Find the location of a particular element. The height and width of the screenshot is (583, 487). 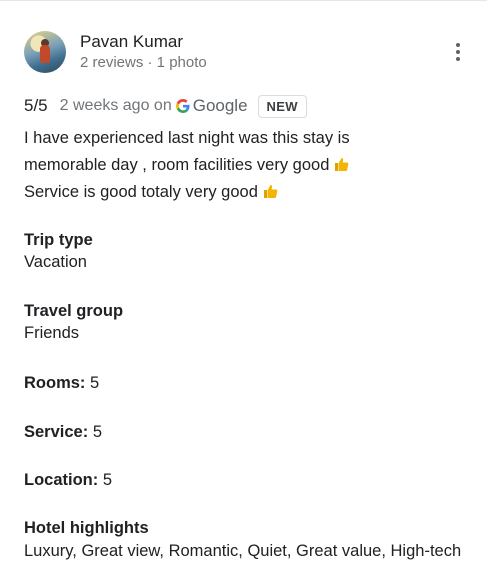

rooms-label: Rooms: is located at coordinates (55, 383).